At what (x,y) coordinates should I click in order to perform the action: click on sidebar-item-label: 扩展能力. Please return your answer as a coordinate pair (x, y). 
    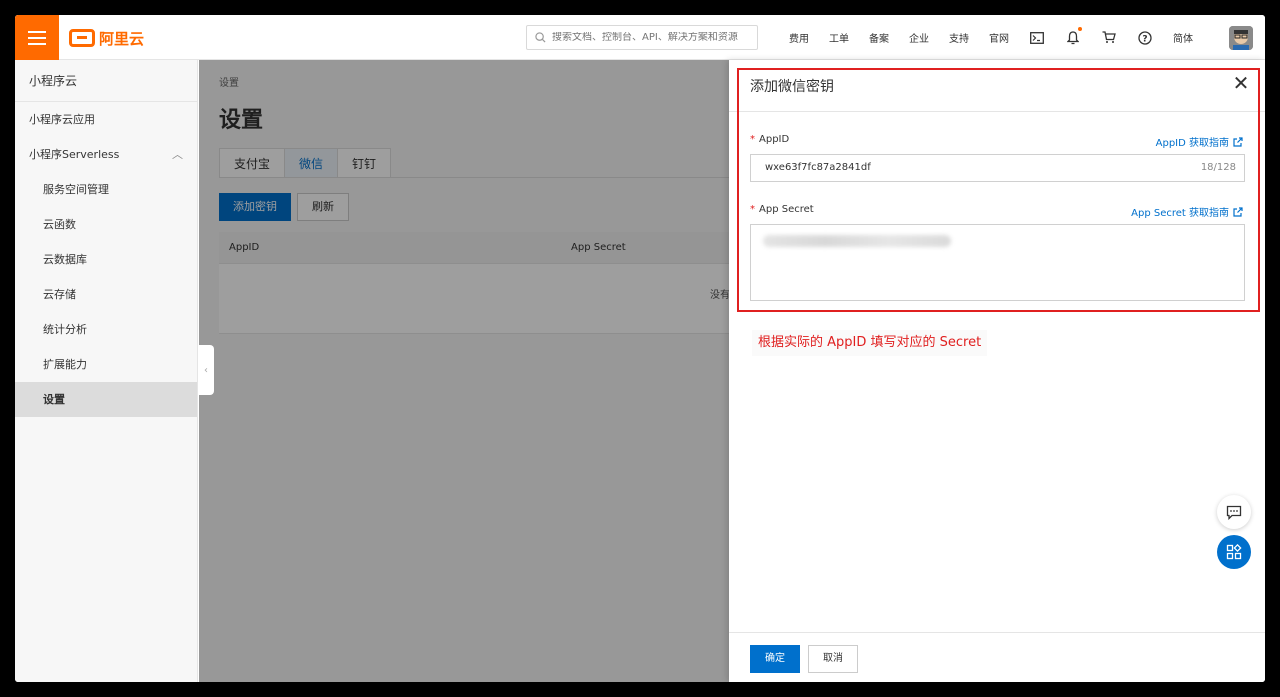
    Looking at the image, I should click on (65, 364).